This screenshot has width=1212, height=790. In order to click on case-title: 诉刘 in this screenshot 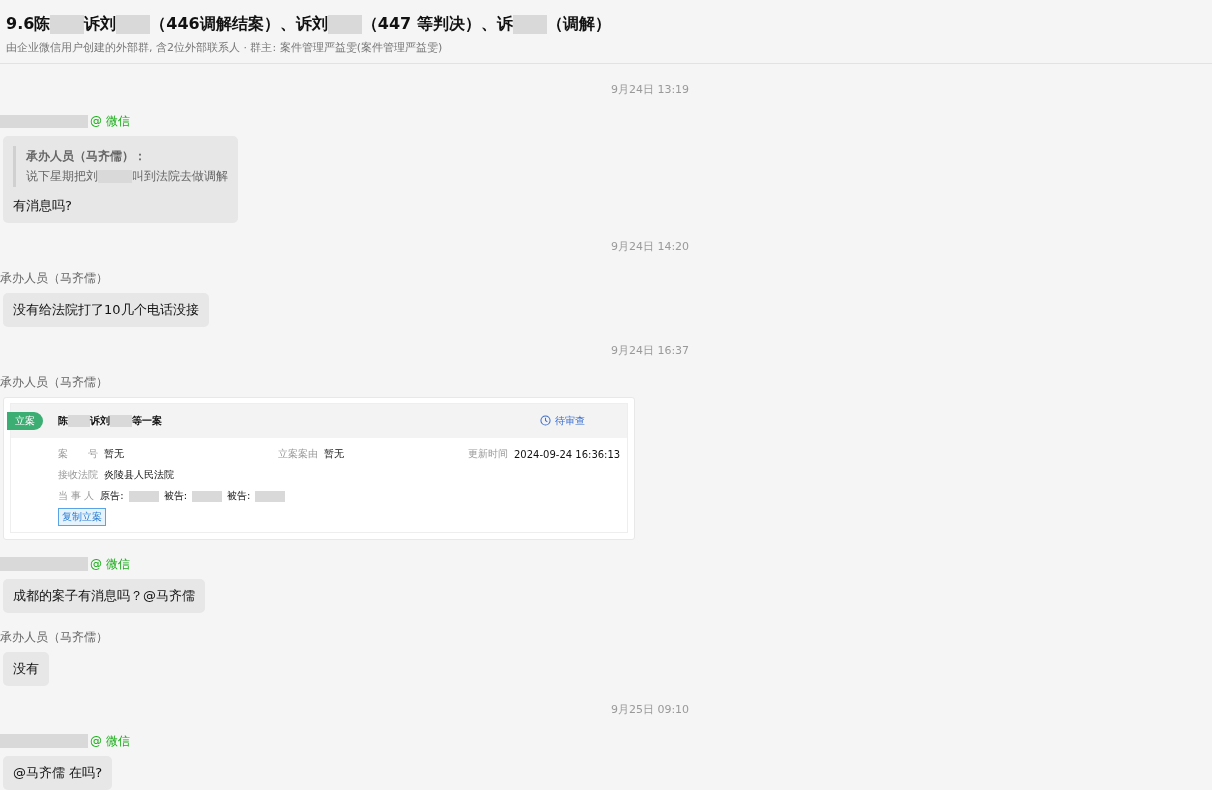, I will do `click(100, 420)`.